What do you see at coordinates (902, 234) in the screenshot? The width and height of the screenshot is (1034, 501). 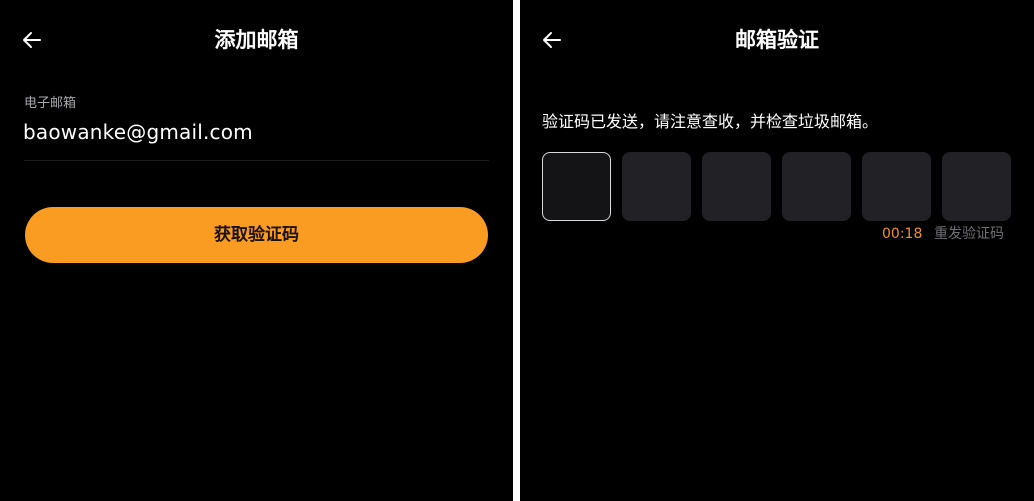 I see `countdown-timer: 00:18` at bounding box center [902, 234].